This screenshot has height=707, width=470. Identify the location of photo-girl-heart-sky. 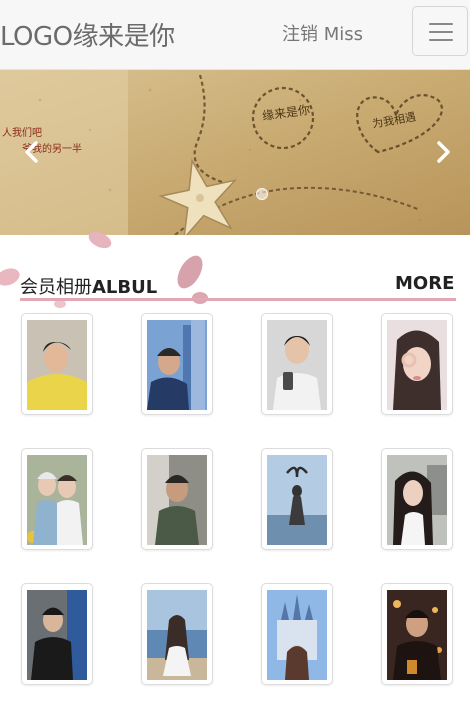
(297, 500).